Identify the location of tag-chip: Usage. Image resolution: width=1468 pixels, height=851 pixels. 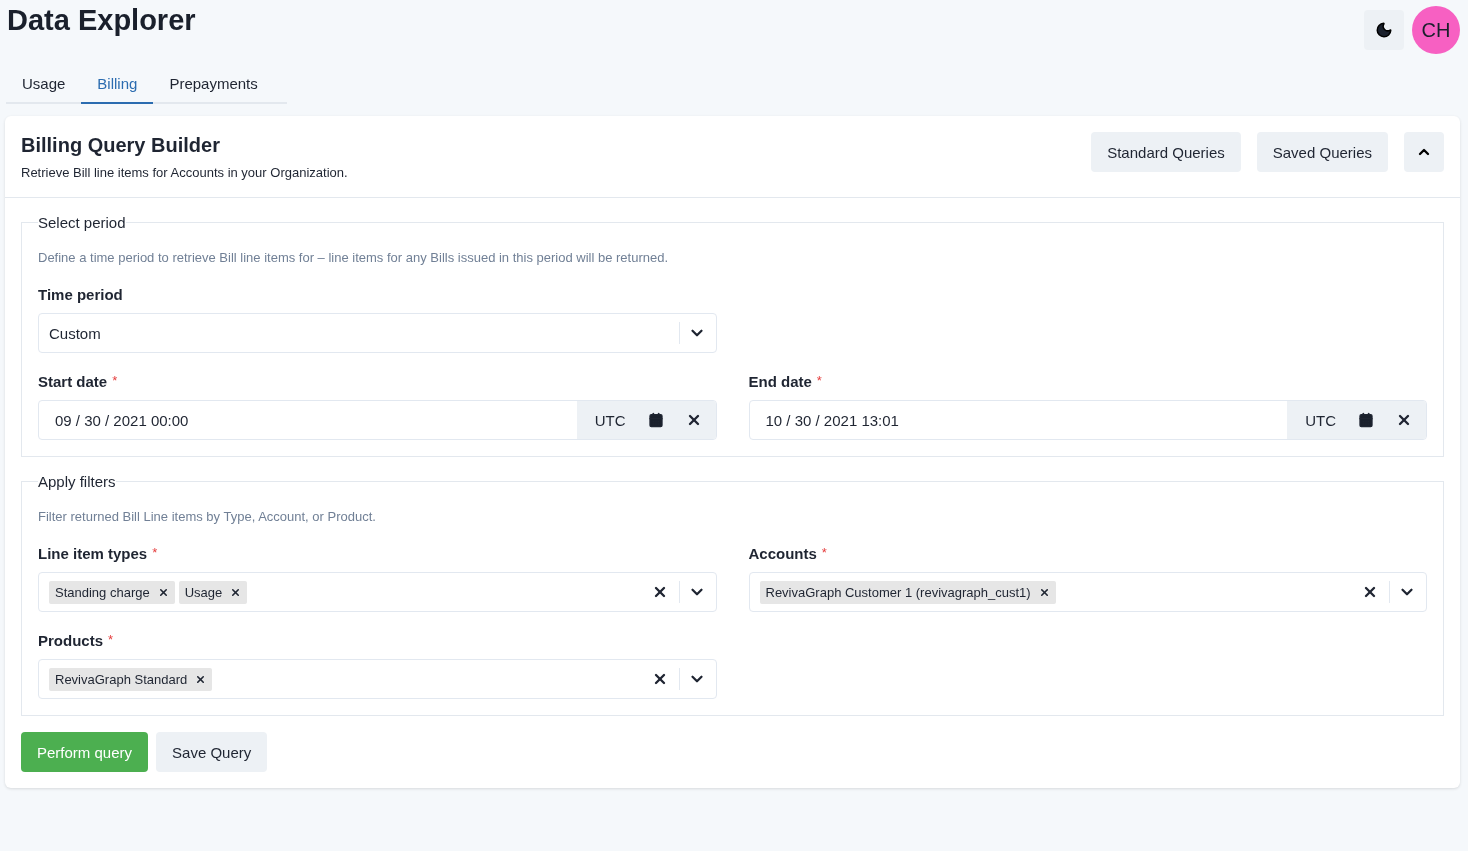
(213, 592).